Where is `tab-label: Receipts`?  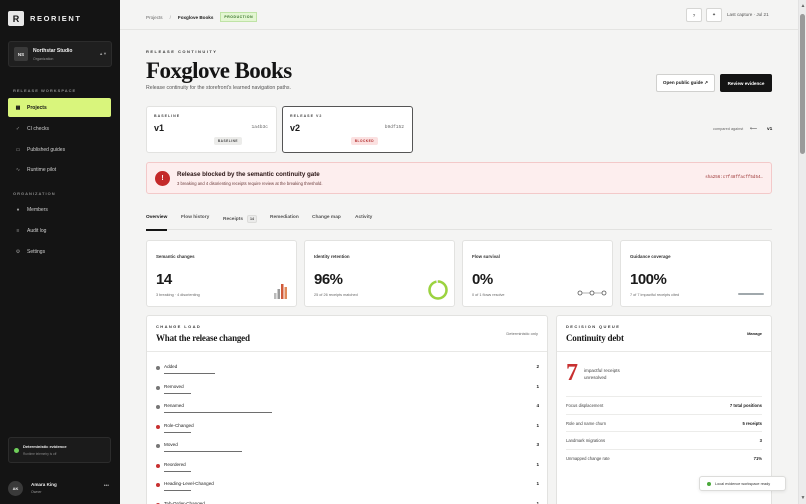 tab-label: Receipts is located at coordinates (233, 219).